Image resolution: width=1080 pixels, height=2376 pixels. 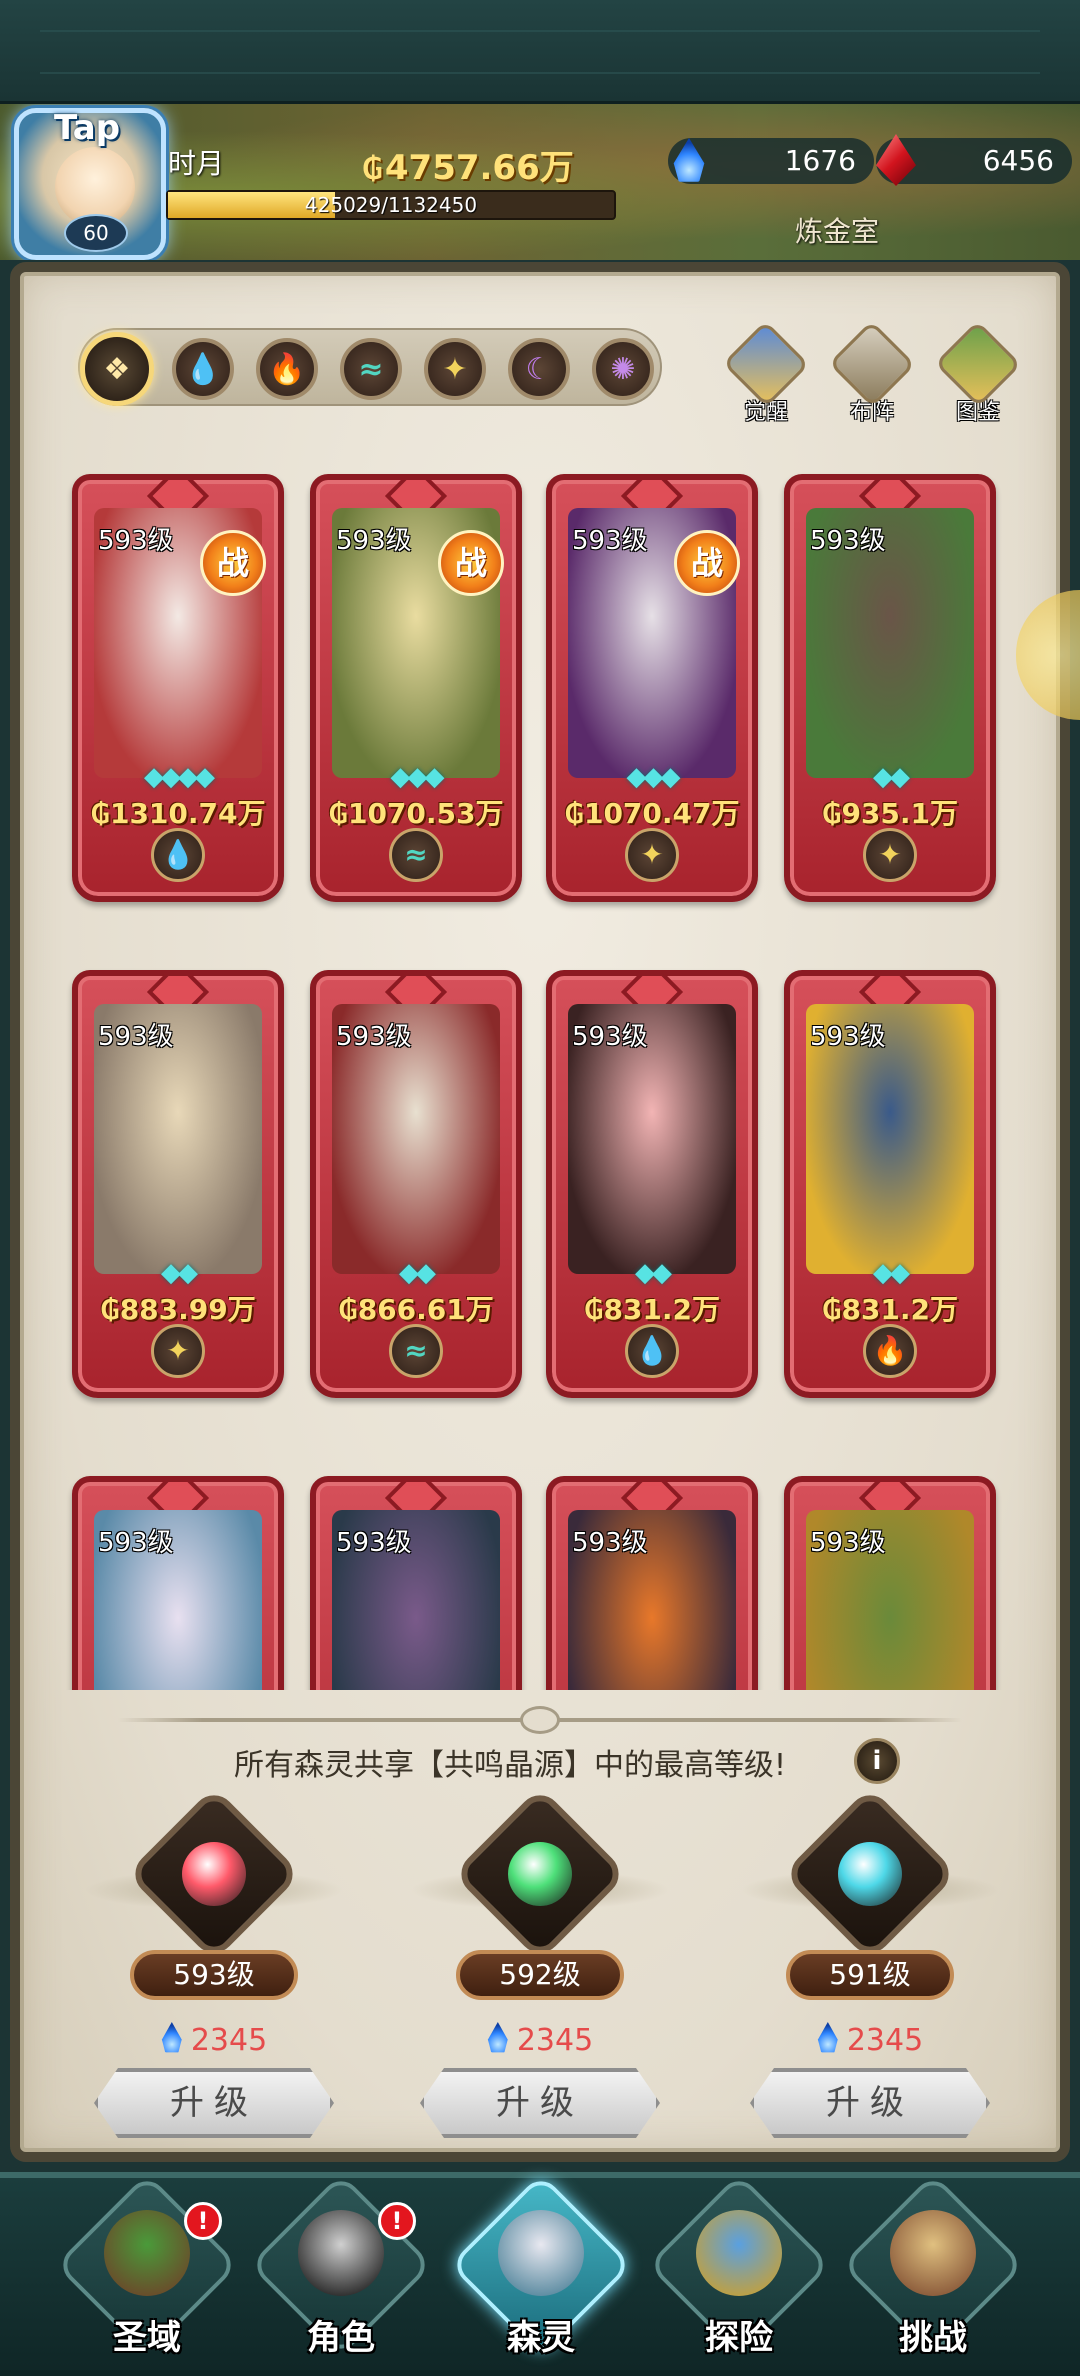 What do you see at coordinates (96, 233) in the screenshot?
I see `player-level-badge: 60` at bounding box center [96, 233].